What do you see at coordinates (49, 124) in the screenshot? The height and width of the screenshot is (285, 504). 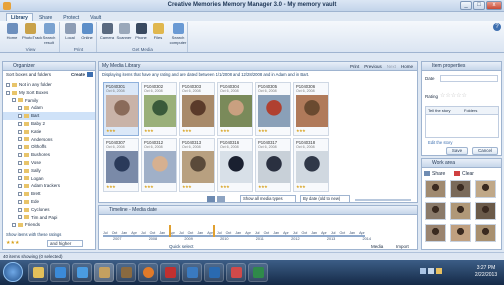 I see `tree-item-baby-2: Baby 2` at bounding box center [49, 124].